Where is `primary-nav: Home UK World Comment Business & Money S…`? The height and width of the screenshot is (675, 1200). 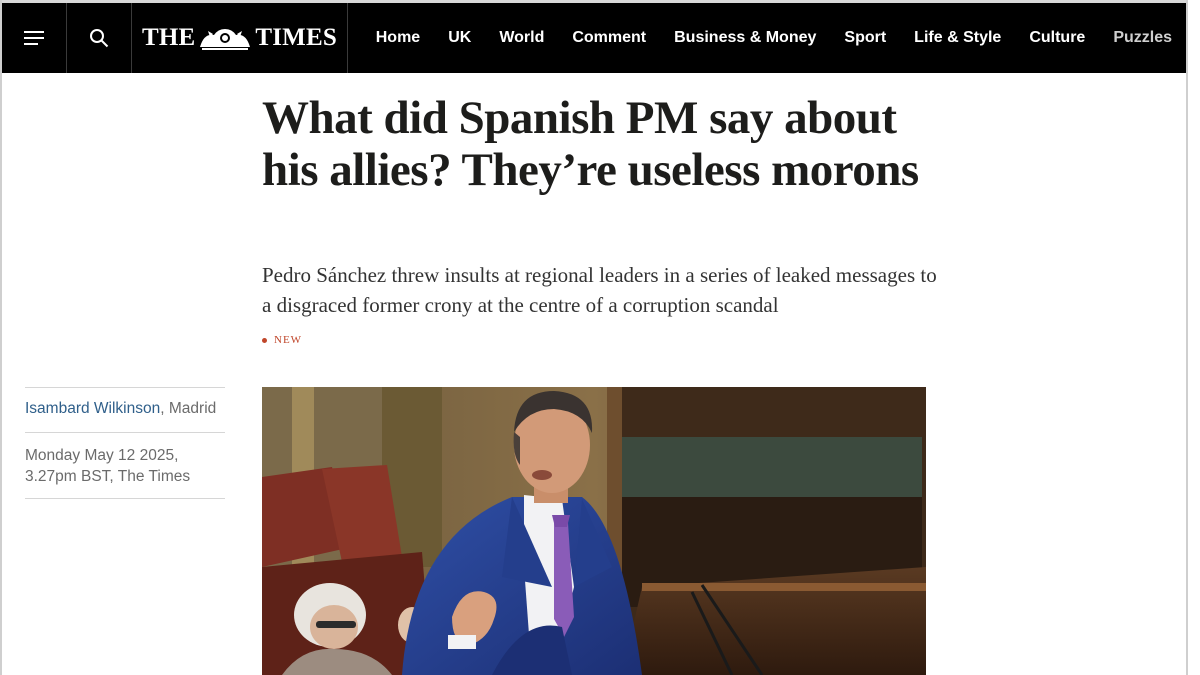
primary-nav: Home UK World Comment Business & Money S… is located at coordinates (767, 38).